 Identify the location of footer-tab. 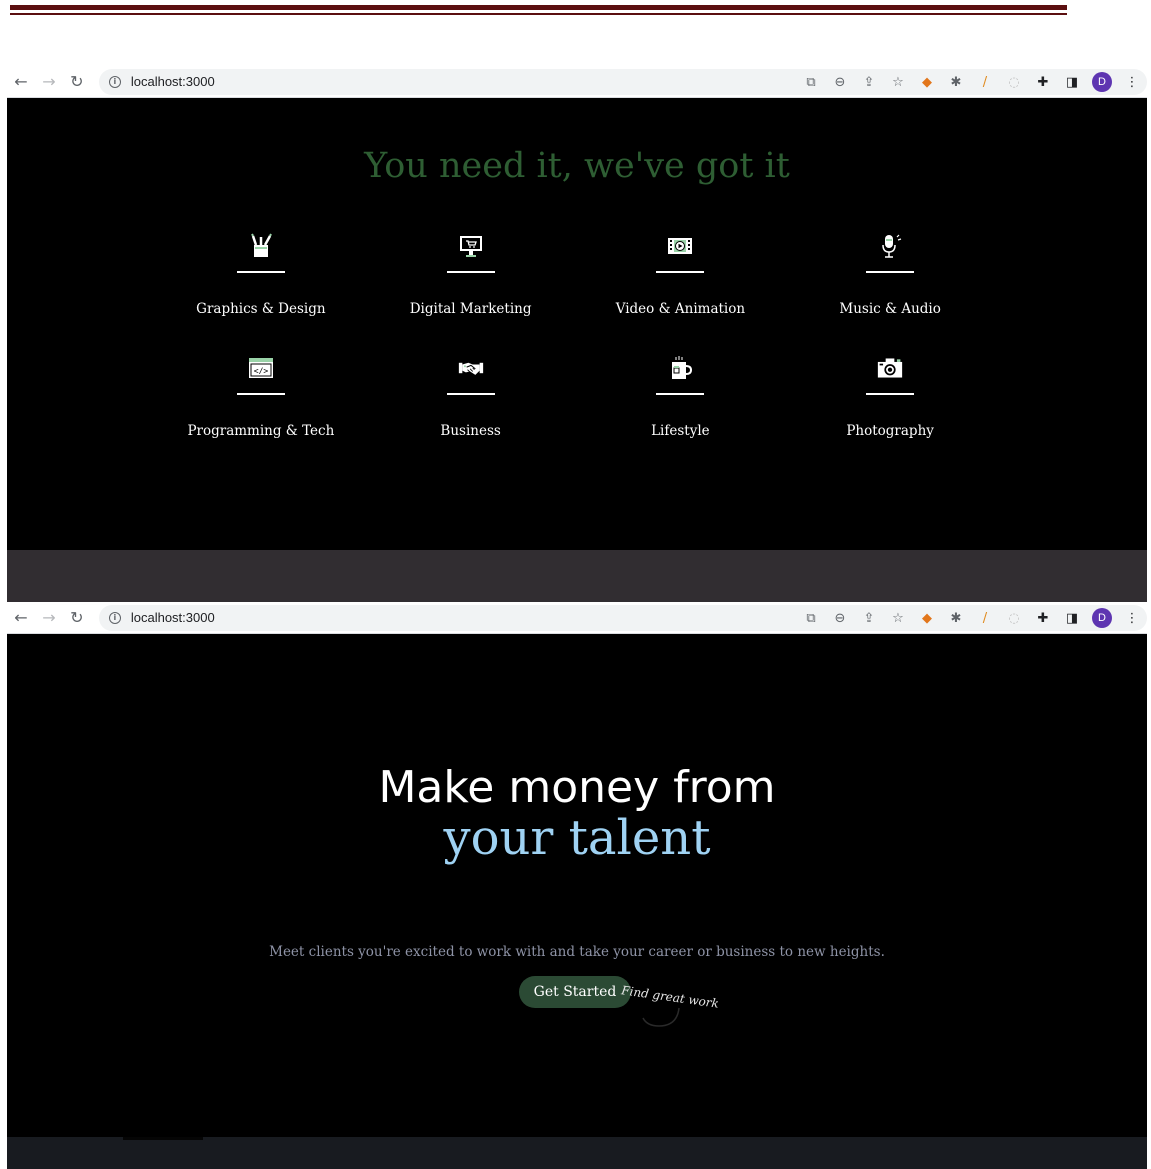
(163, 1138).